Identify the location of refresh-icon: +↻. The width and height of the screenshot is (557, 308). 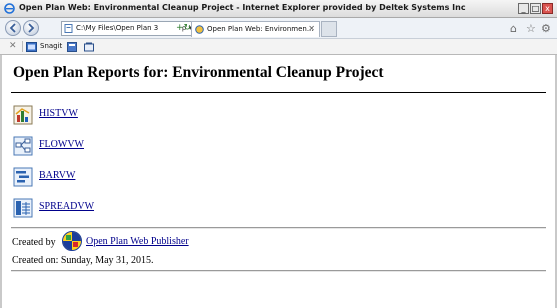
(183, 28).